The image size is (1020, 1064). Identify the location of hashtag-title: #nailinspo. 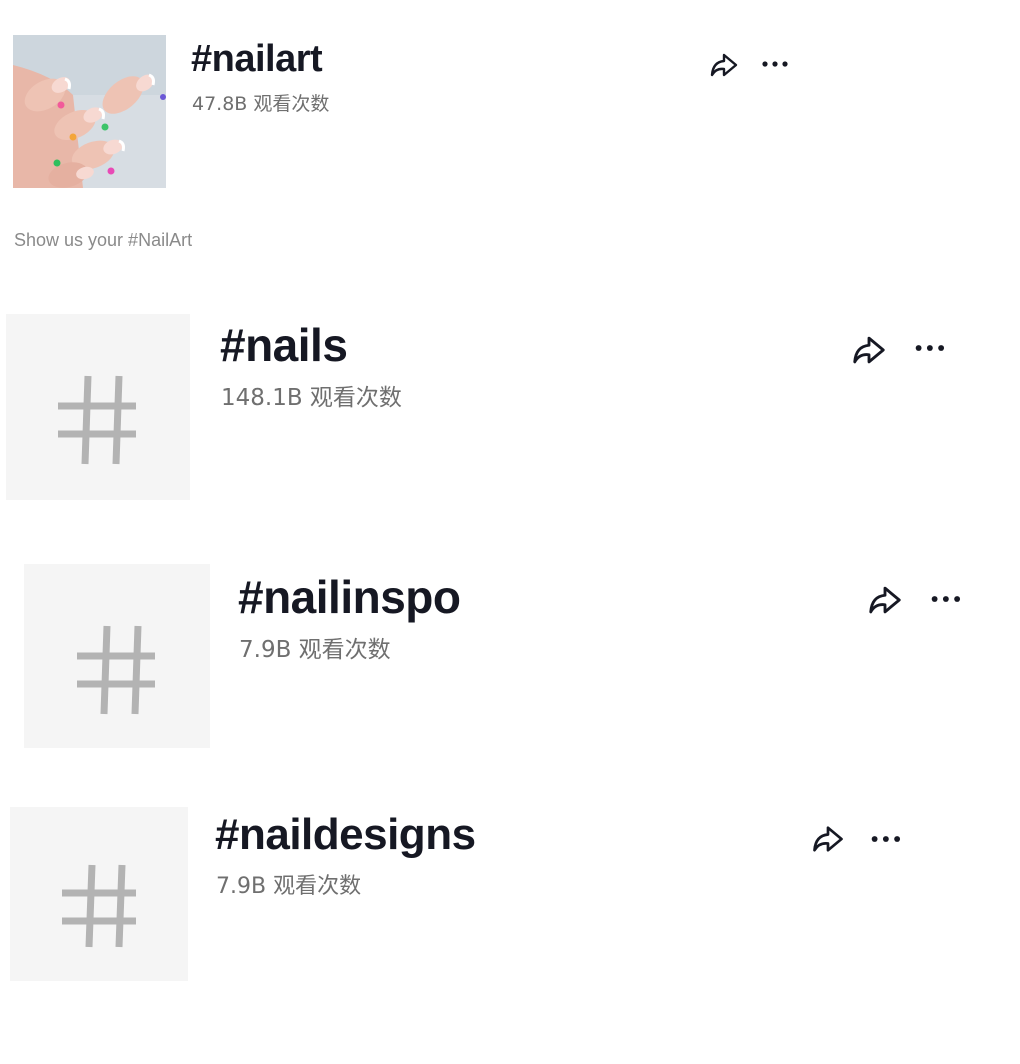
(349, 597).